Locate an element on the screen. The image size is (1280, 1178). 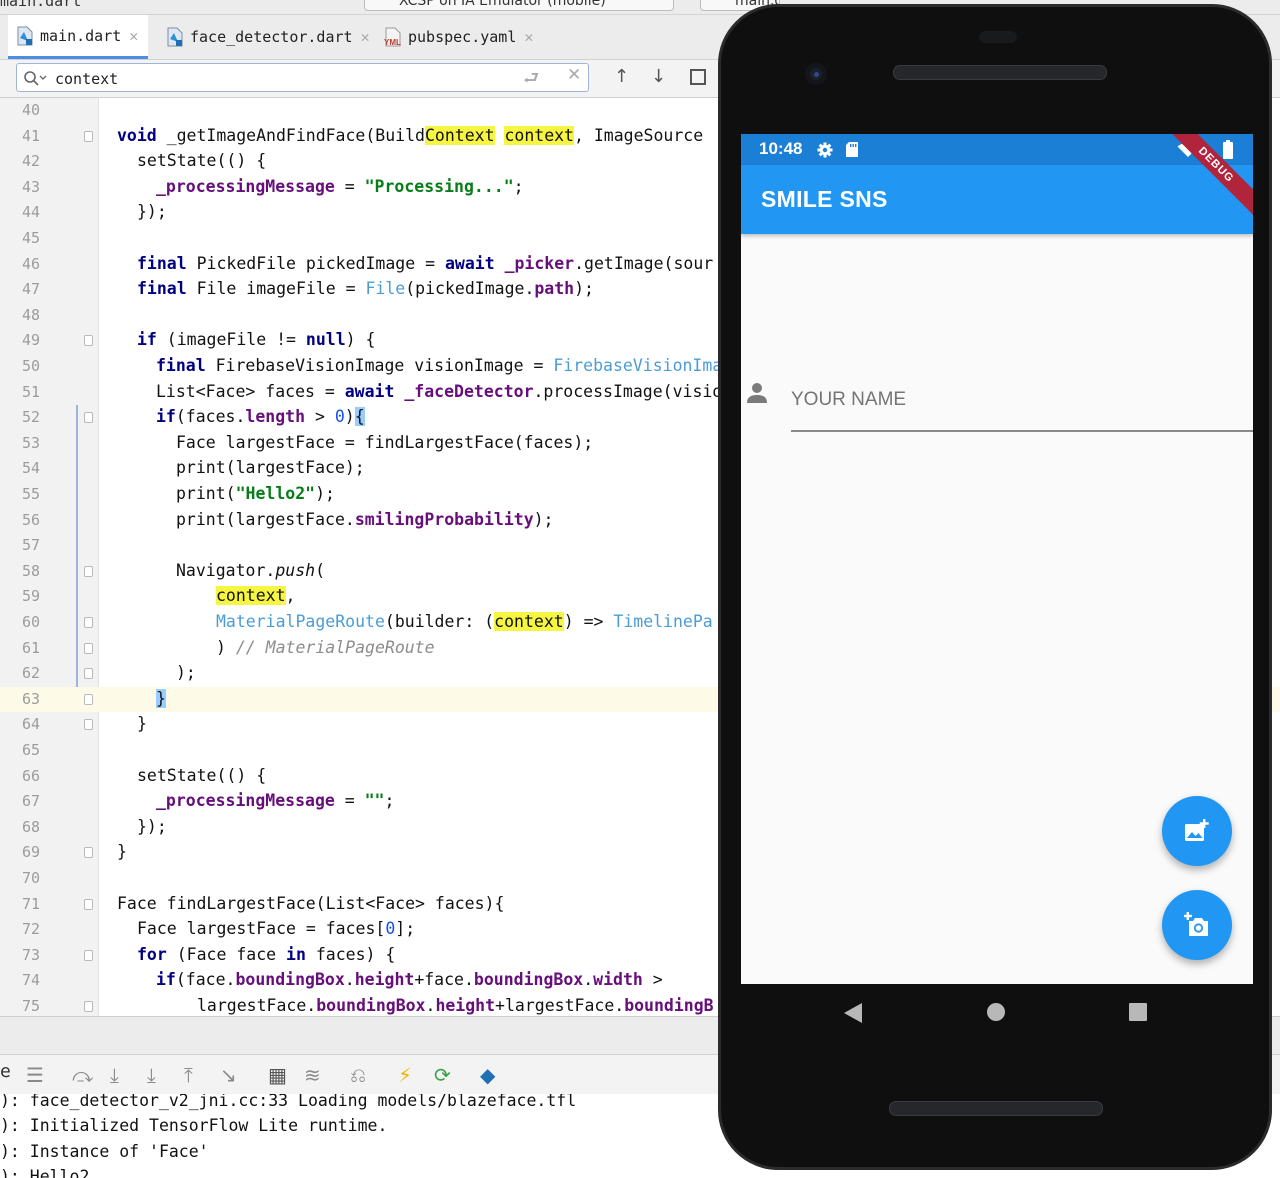
line-number: 49 is located at coordinates (30, 340).